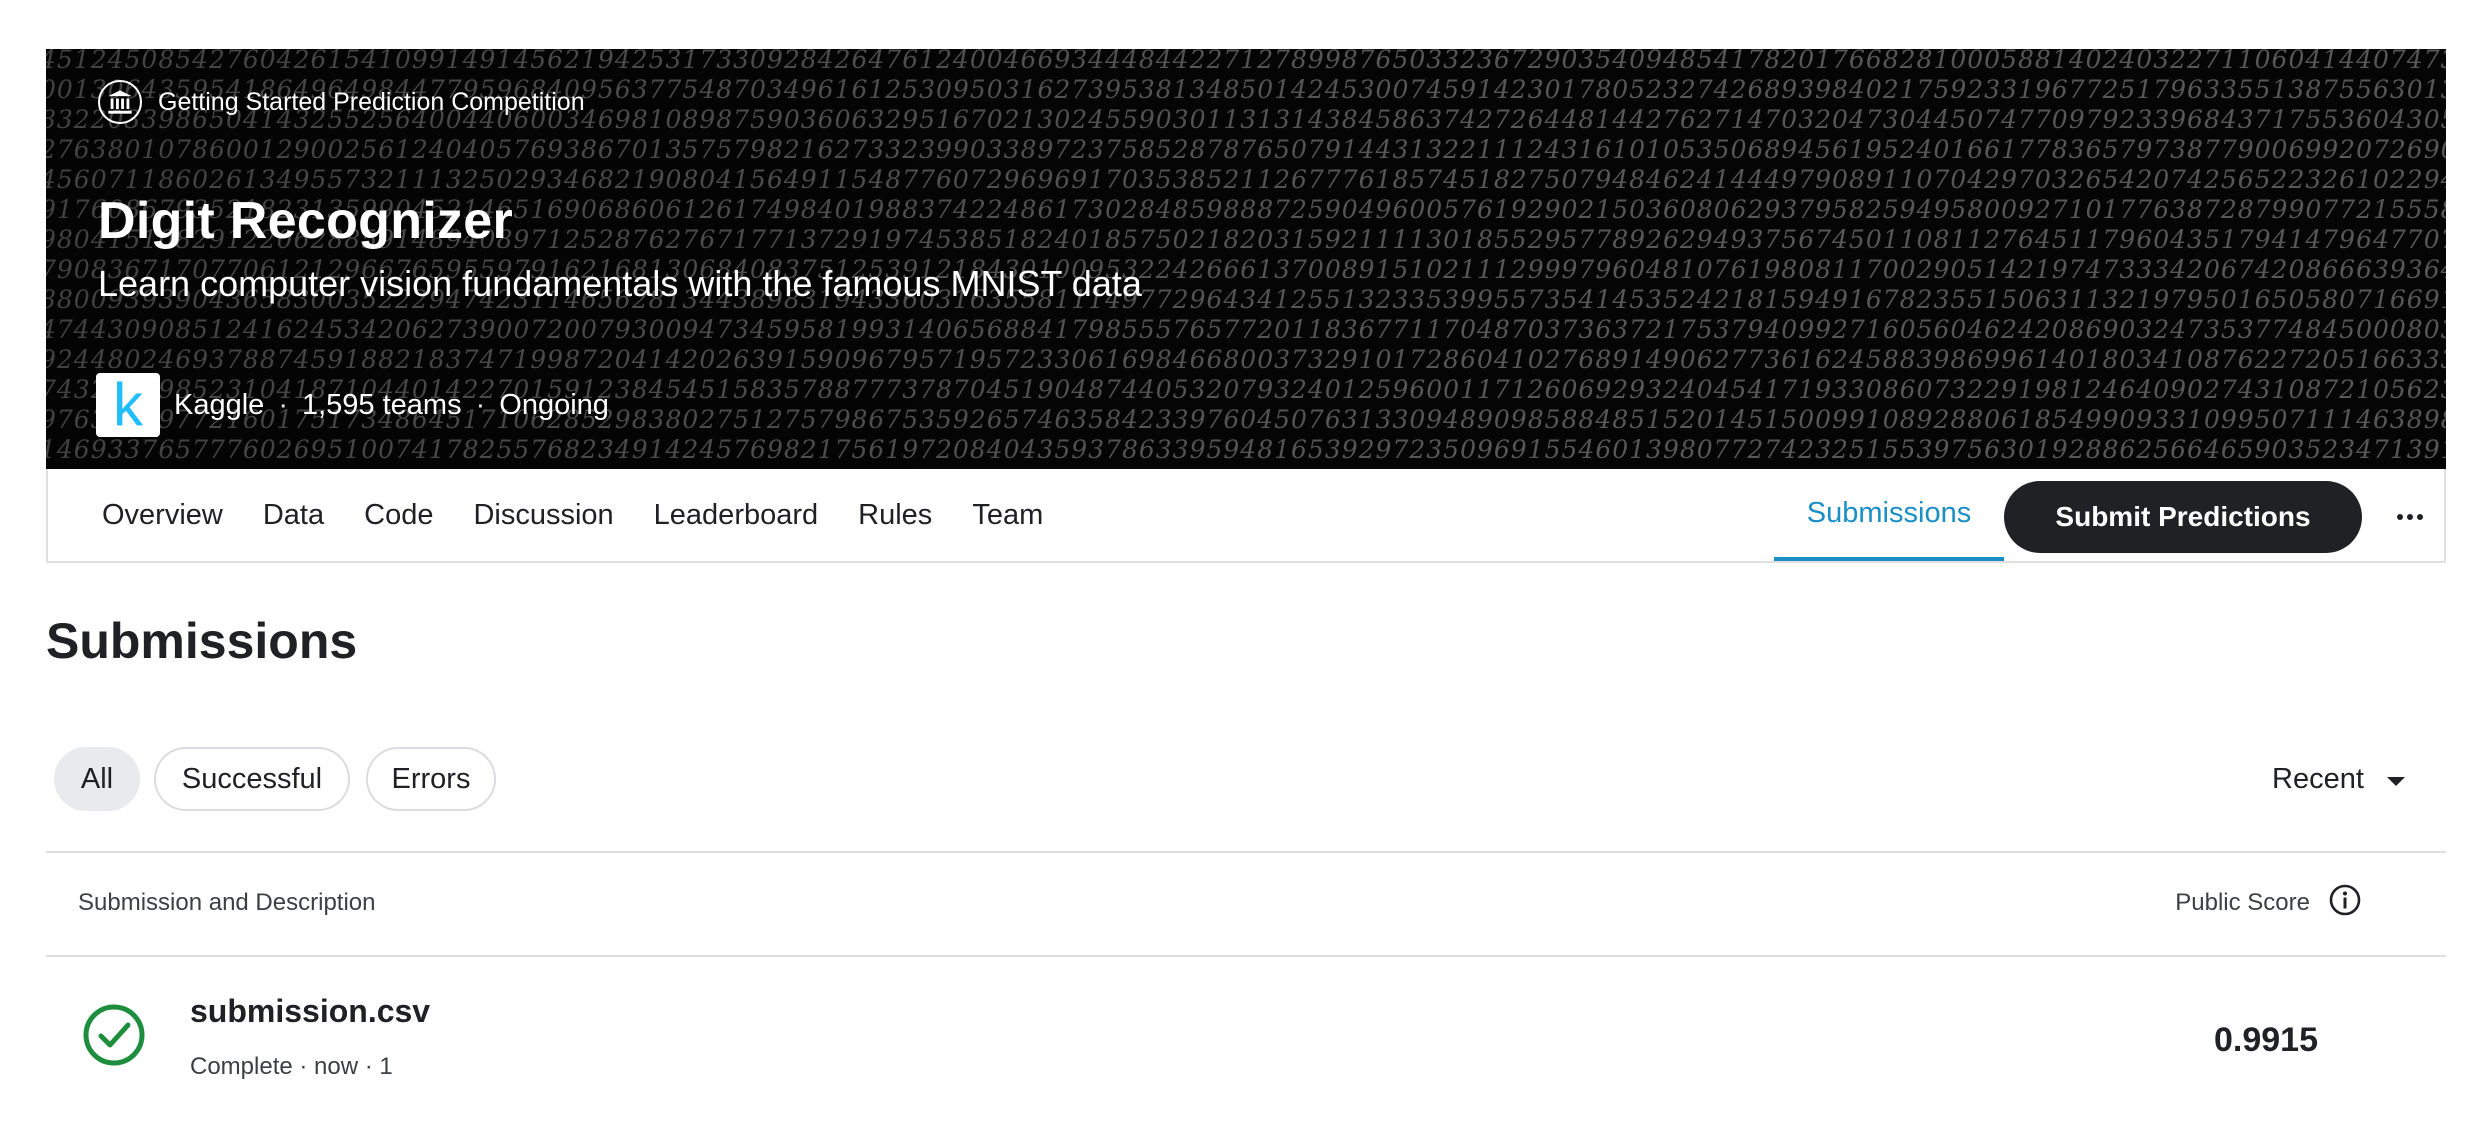 This screenshot has width=2488, height=1144. Describe the element at coordinates (2396, 779) in the screenshot. I see `caret-down-icon` at that location.